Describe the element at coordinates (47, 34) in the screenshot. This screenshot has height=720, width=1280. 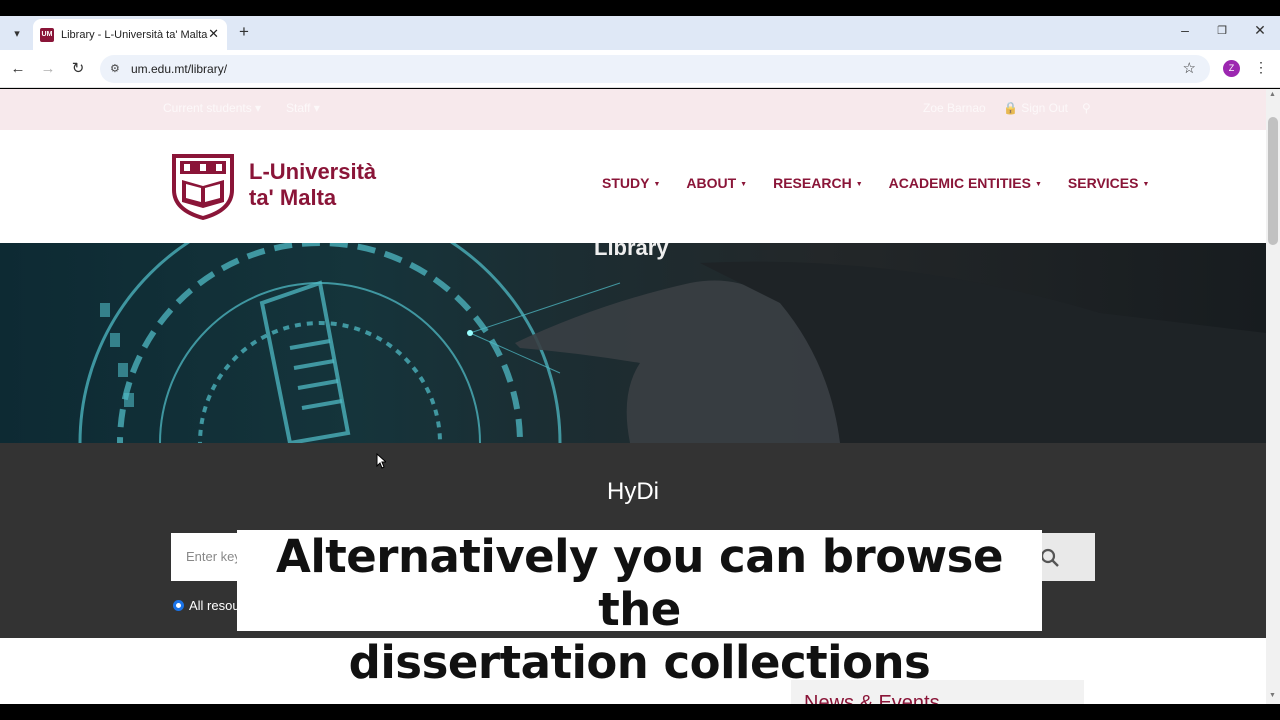
I see `um-favicon-icon: UM` at that location.